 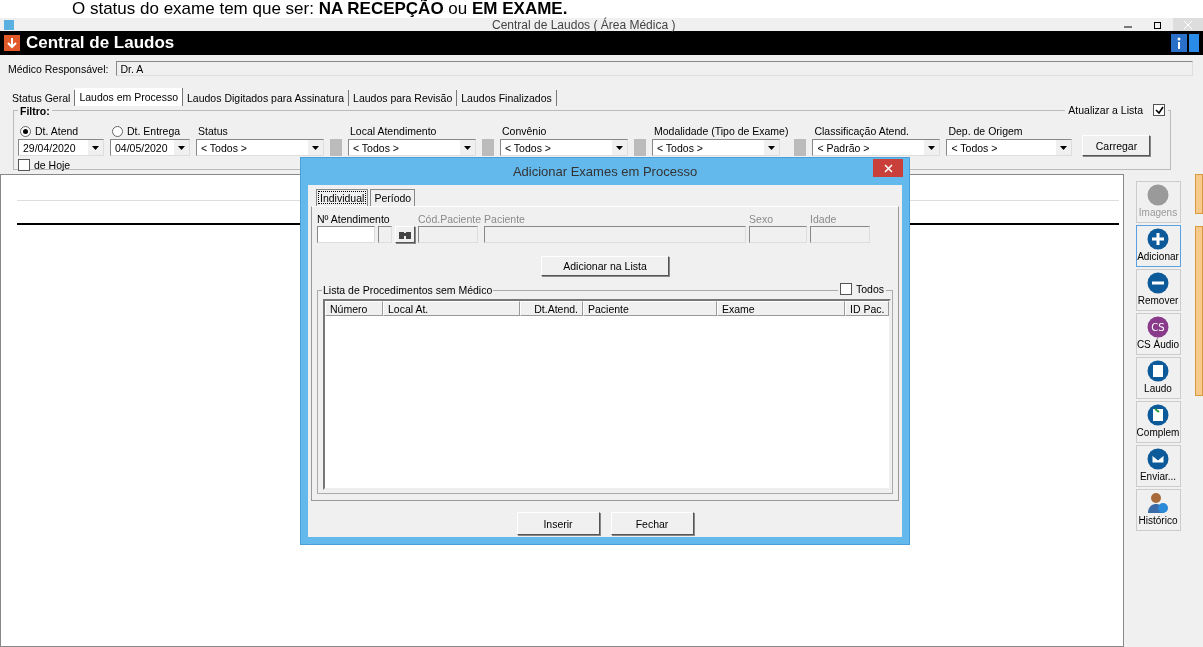 I want to click on envelope-icon, so click(x=1158, y=459).